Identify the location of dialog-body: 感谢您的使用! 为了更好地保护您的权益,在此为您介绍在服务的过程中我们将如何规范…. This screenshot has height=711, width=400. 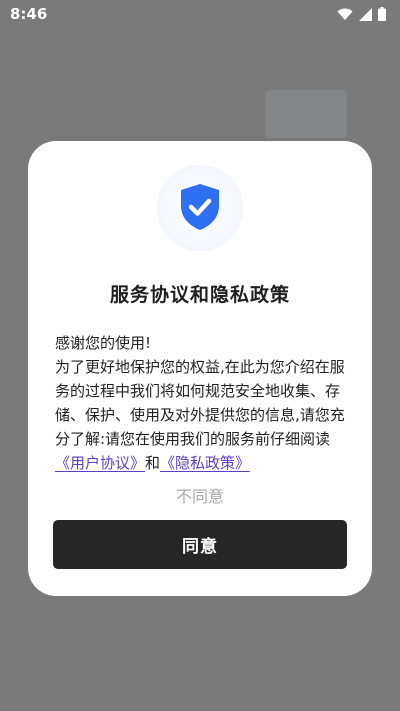
(203, 403).